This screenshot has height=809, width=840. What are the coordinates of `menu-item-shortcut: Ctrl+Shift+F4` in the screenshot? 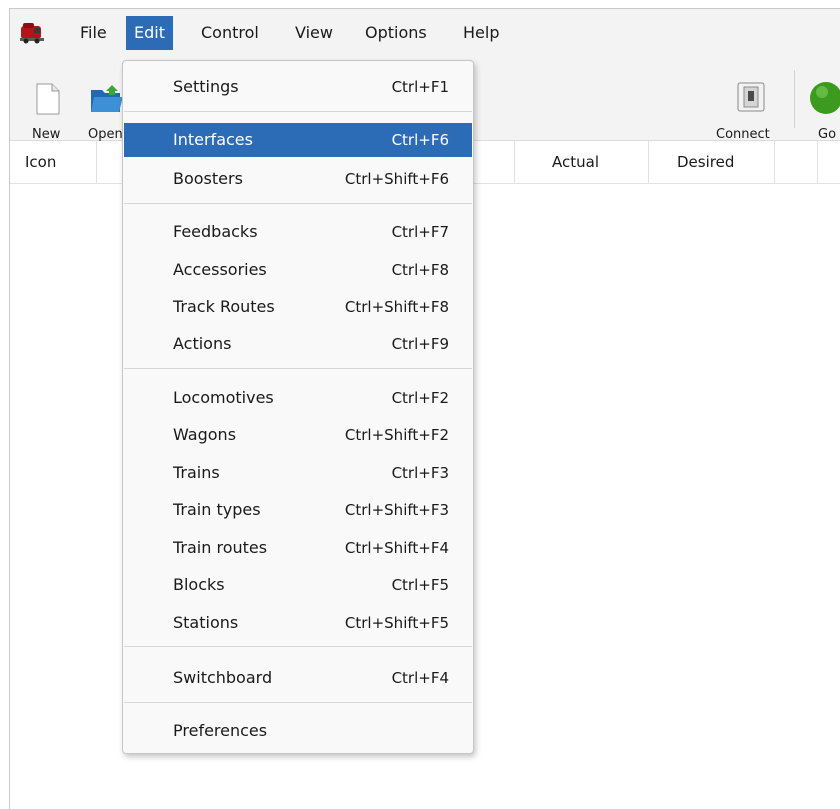 It's located at (396, 548).